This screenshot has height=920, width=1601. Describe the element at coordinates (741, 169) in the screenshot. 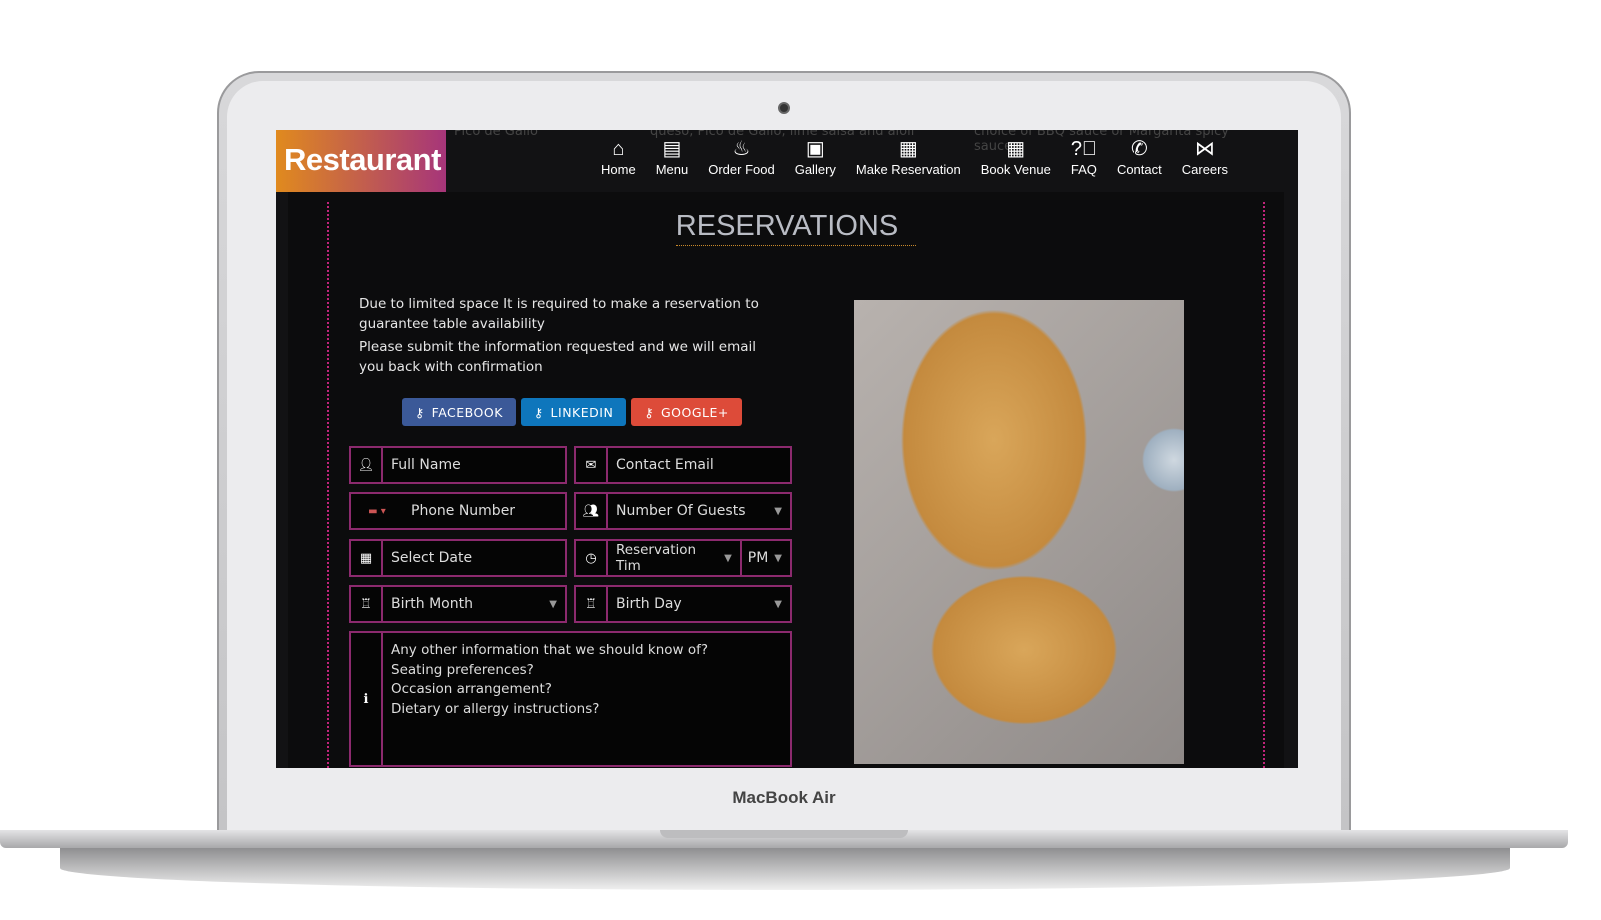

I see `nav-label: Order Food` at that location.